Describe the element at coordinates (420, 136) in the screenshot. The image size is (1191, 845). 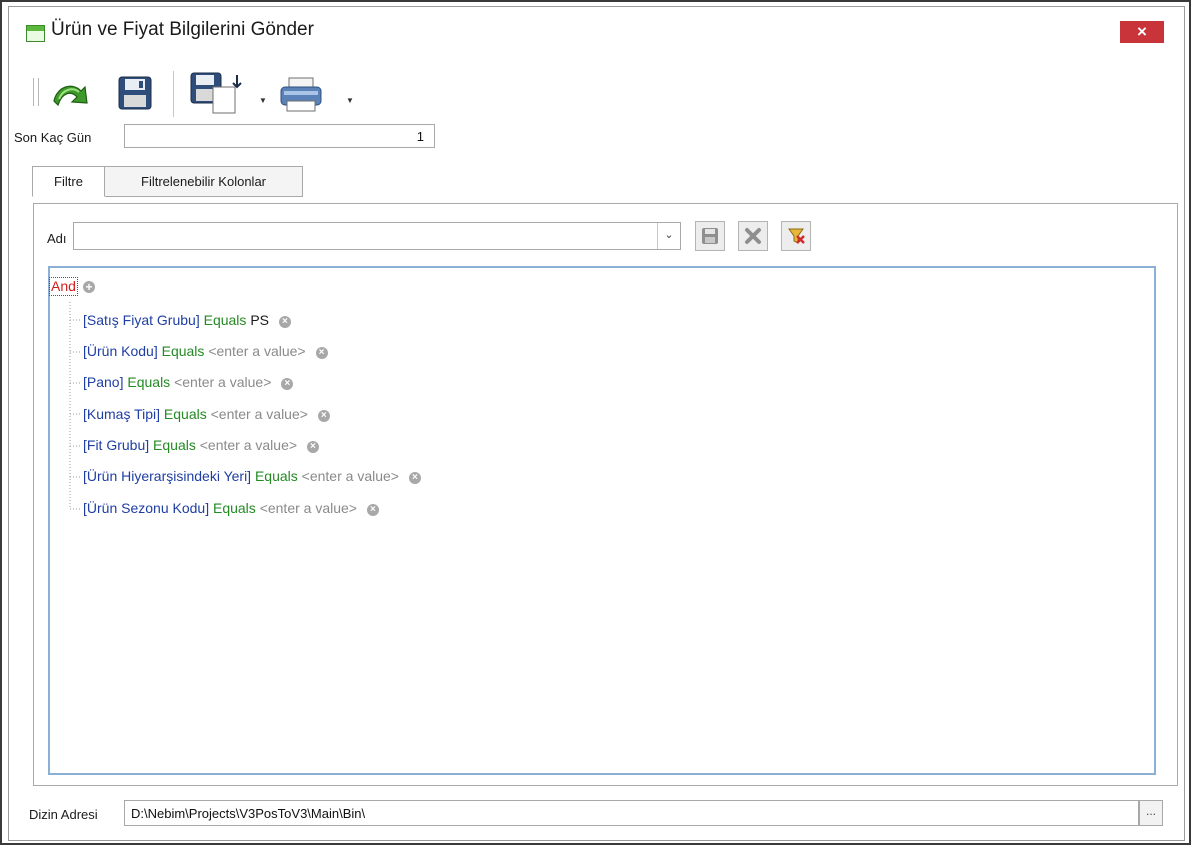
I see `days-value: 1` at that location.